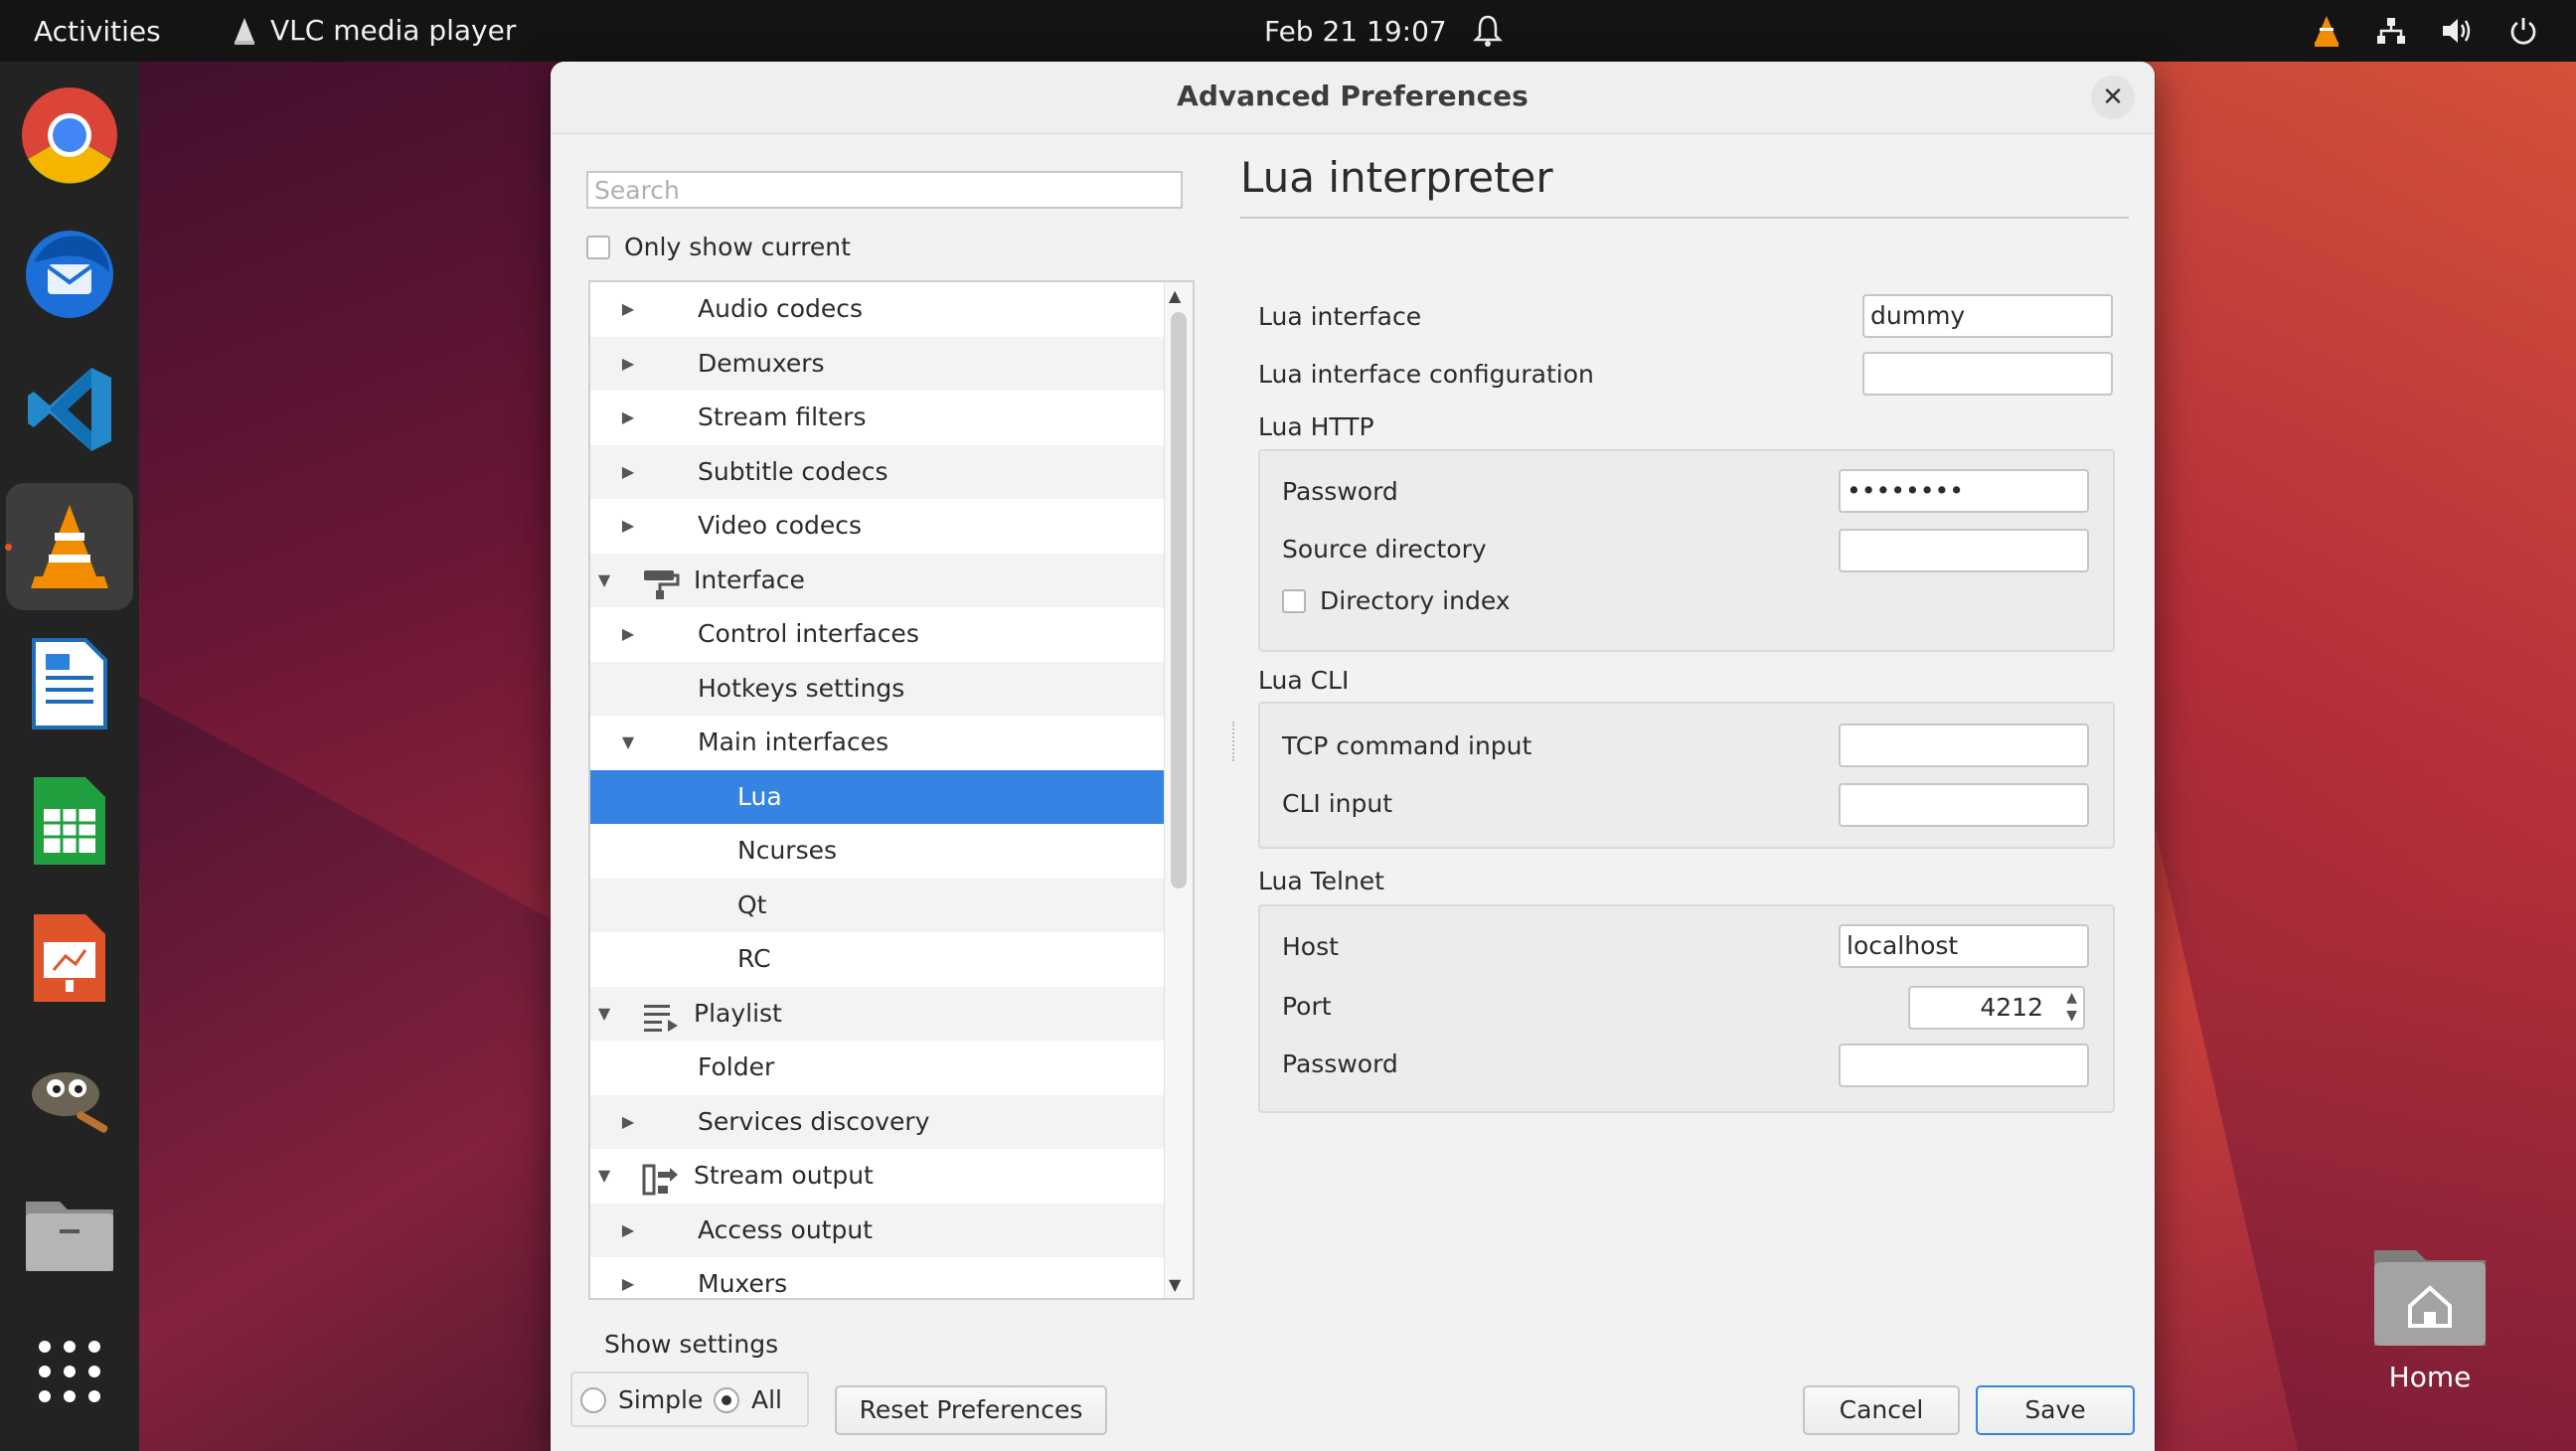  Describe the element at coordinates (1964, 551) in the screenshot. I see `source-directory-field` at that location.